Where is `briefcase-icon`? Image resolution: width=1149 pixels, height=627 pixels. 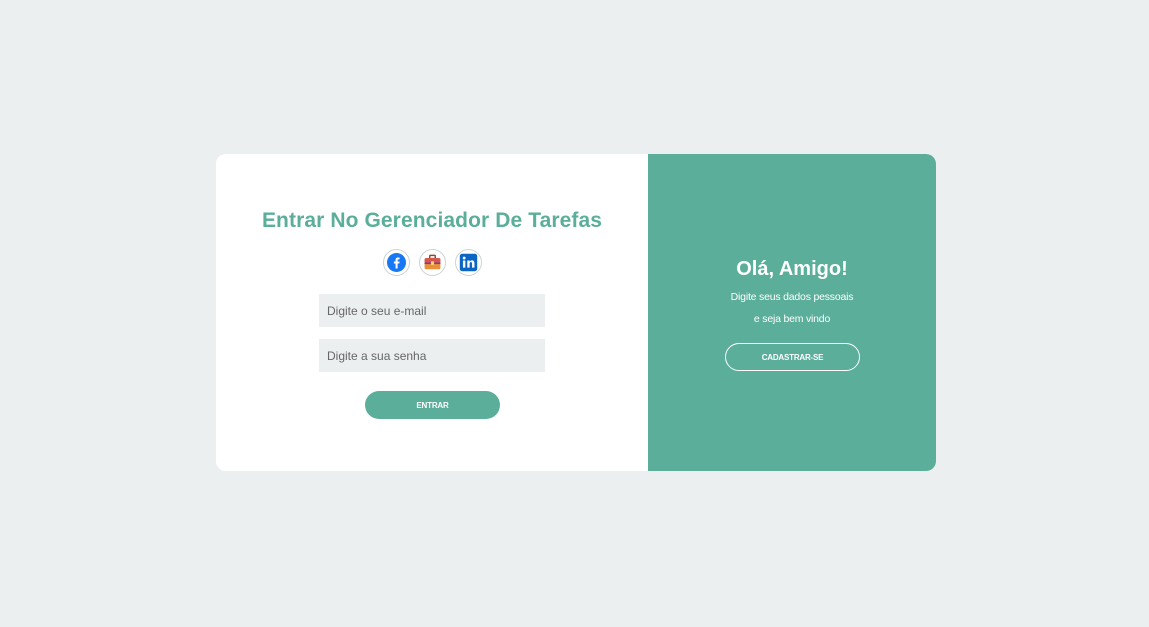 briefcase-icon is located at coordinates (432, 262).